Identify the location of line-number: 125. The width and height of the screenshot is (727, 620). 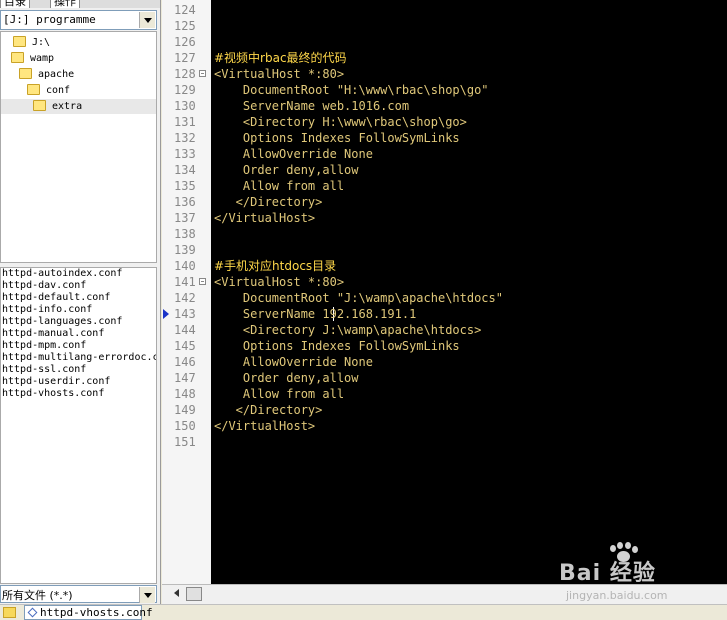
(185, 26).